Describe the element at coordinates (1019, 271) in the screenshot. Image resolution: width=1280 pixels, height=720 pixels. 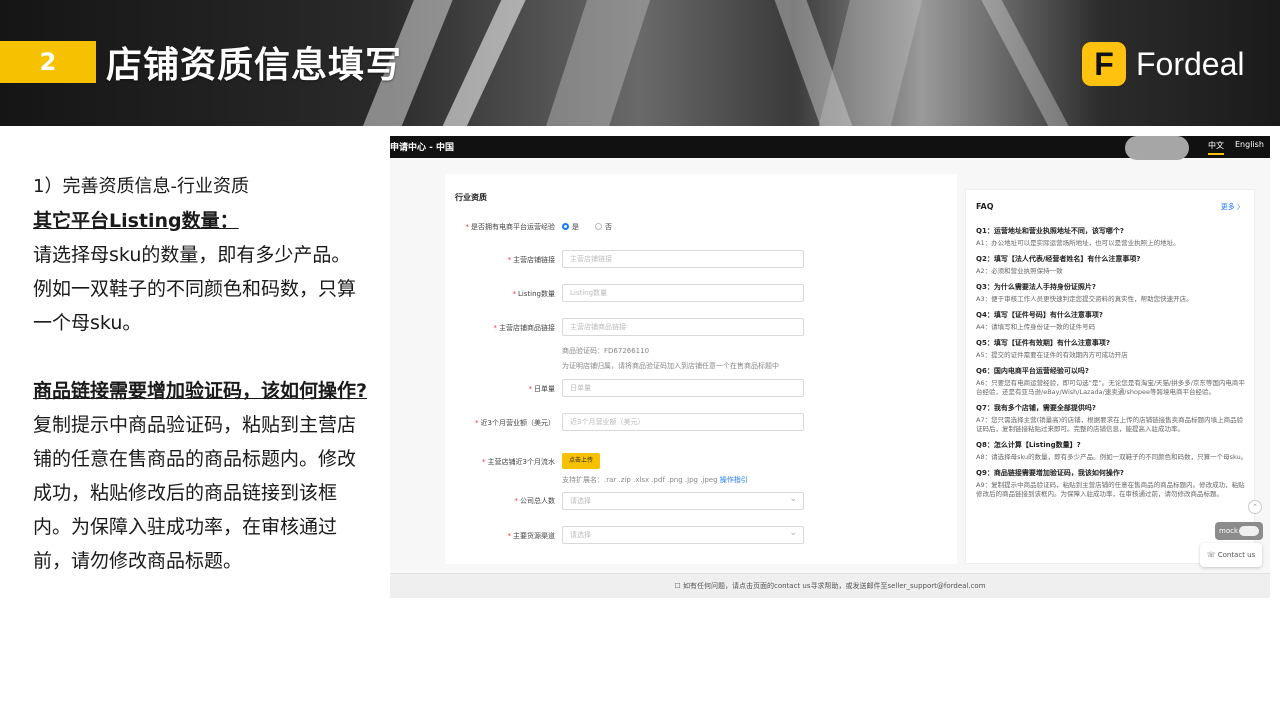
I see `faq-answer: A2：必须和营业执照保持一致` at that location.